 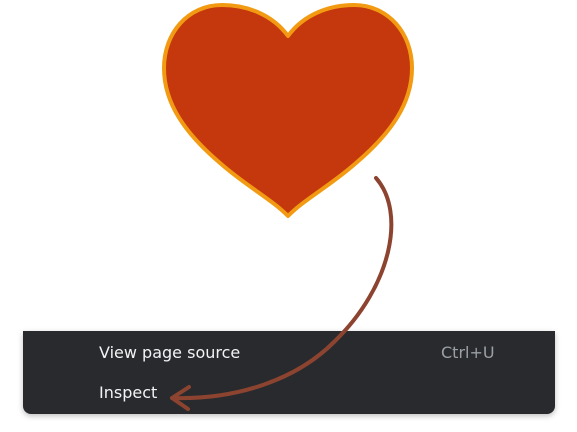 I want to click on menu-item-shortcut: Ctrl+U, so click(x=468, y=352).